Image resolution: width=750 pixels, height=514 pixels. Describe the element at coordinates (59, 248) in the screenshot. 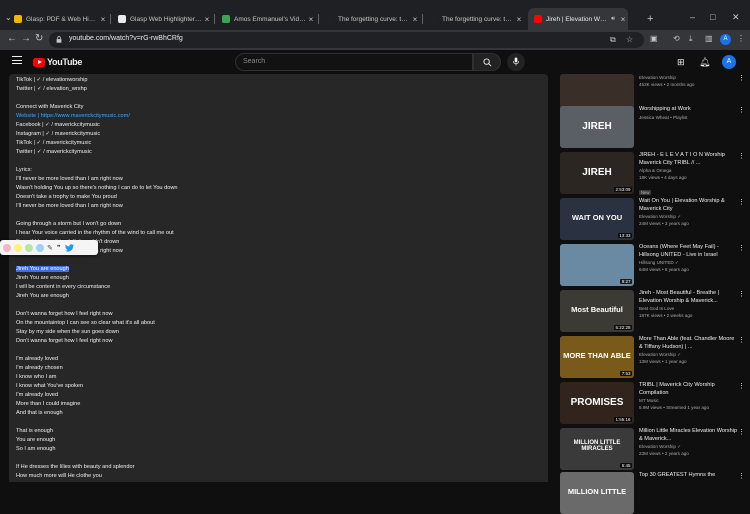

I see `quote-icon: ❞` at that location.